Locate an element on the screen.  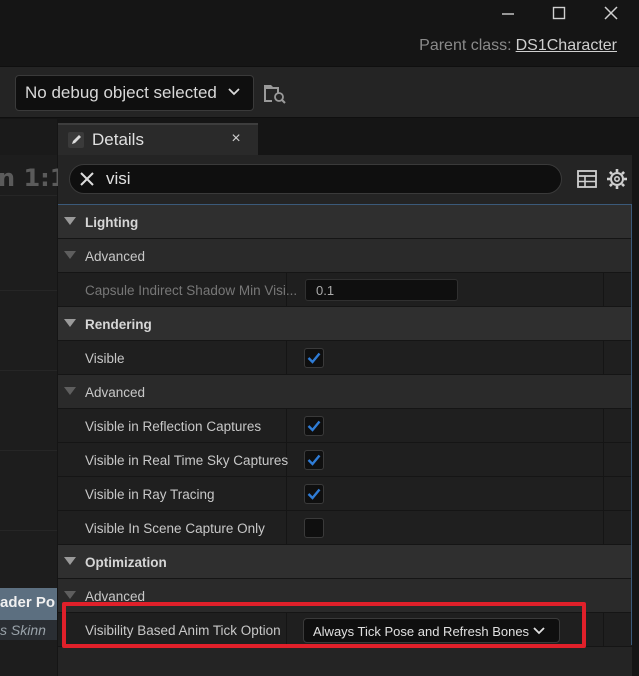
category-optimization: Optimization is located at coordinates (345, 562).